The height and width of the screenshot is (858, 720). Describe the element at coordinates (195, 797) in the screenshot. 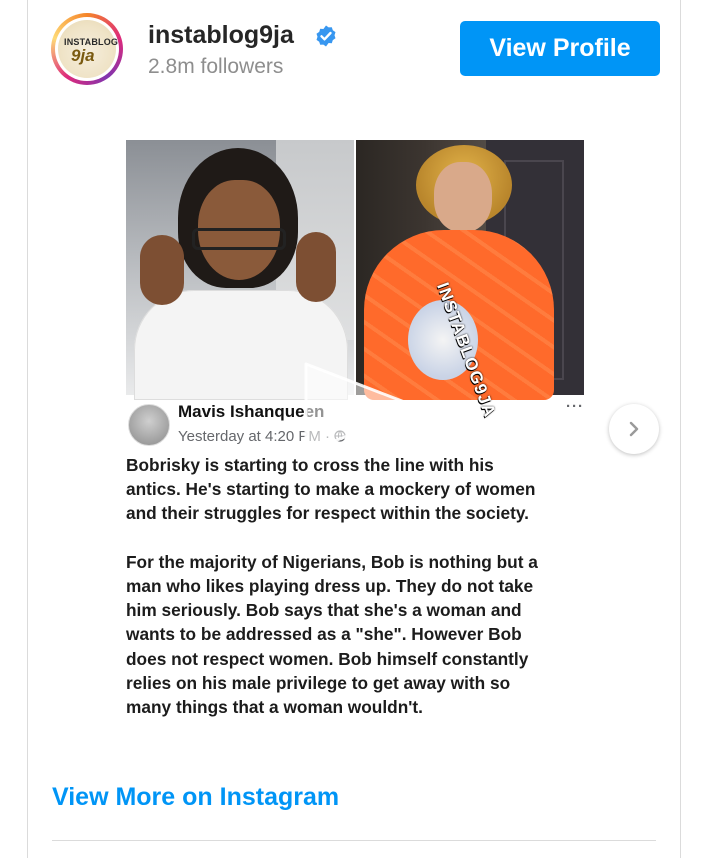

I see `view-more-on-instagram-link: View More on Instagram` at that location.